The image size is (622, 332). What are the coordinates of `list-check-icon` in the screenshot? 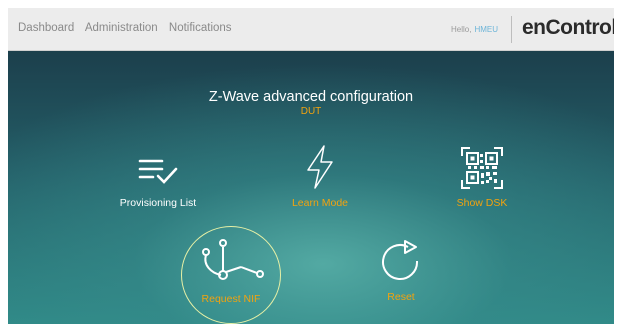 It's located at (158, 171).